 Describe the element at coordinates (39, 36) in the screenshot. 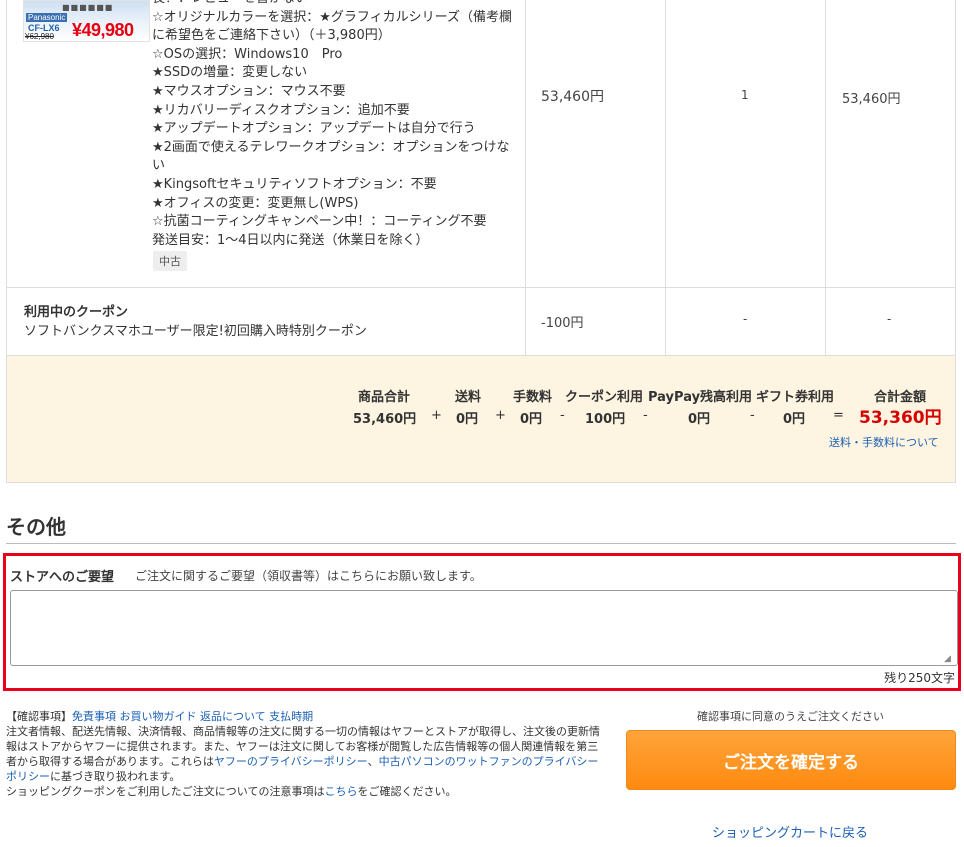

I see `thumb-old-price: ¥62,980` at that location.